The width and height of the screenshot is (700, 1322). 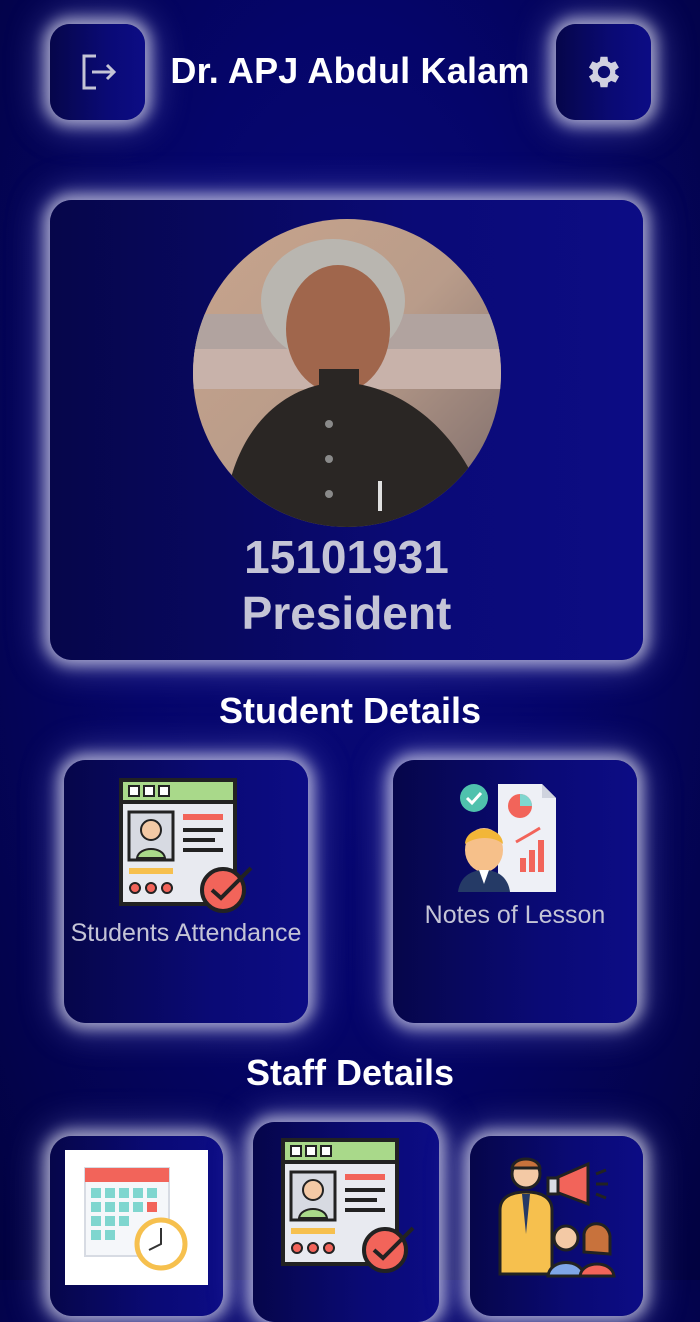 I want to click on calendar-clock-icon, so click(x=136, y=1219).